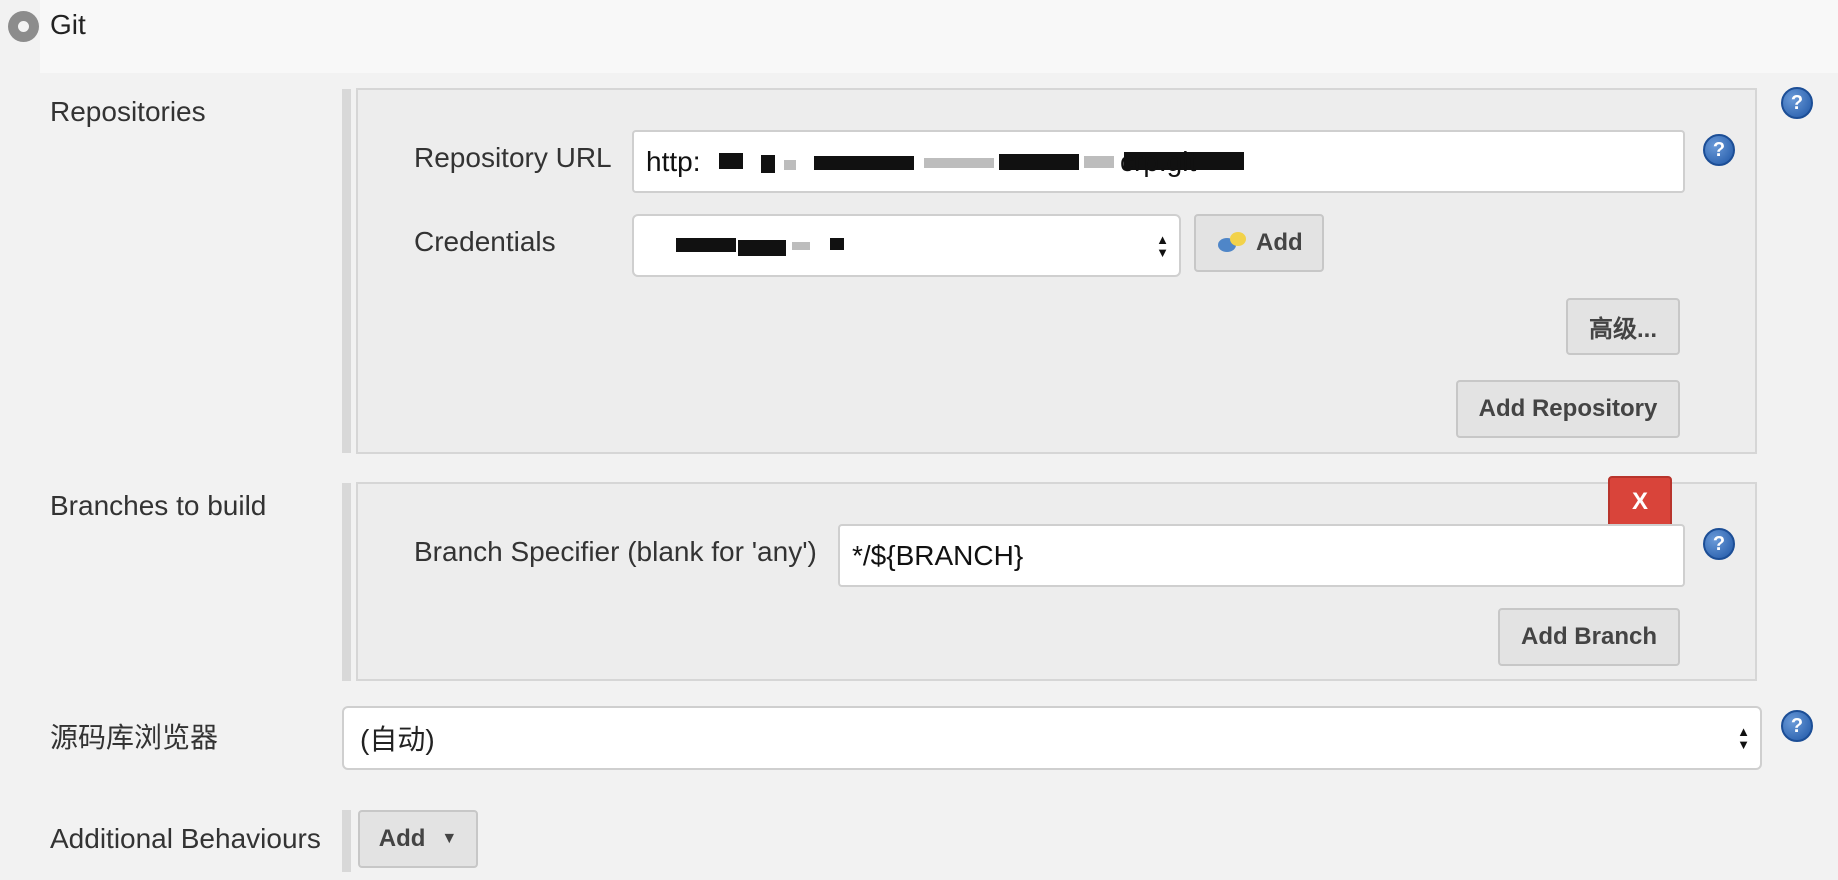 This screenshot has width=1838, height=880. I want to click on add-behaviour-label: Add, so click(402, 838).